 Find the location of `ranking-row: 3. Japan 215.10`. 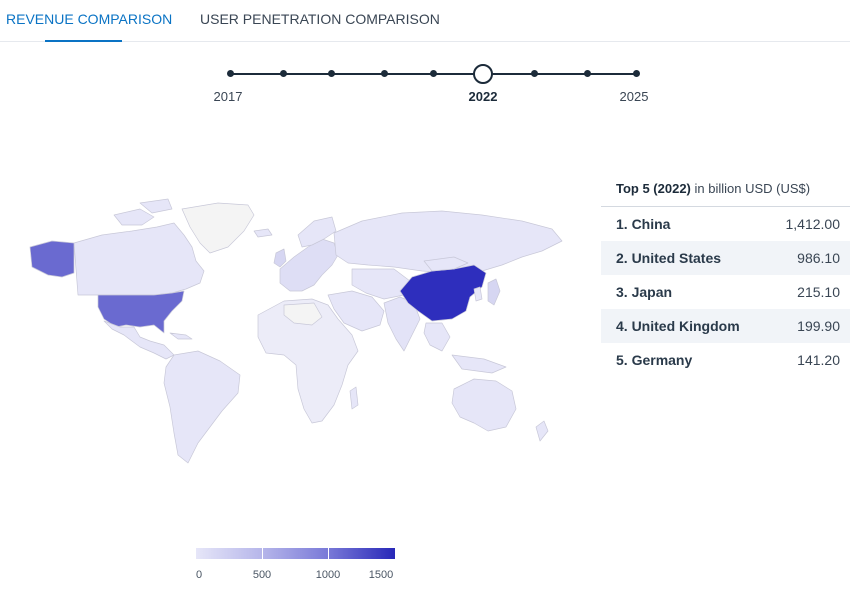

ranking-row: 3. Japan 215.10 is located at coordinates (725, 292).